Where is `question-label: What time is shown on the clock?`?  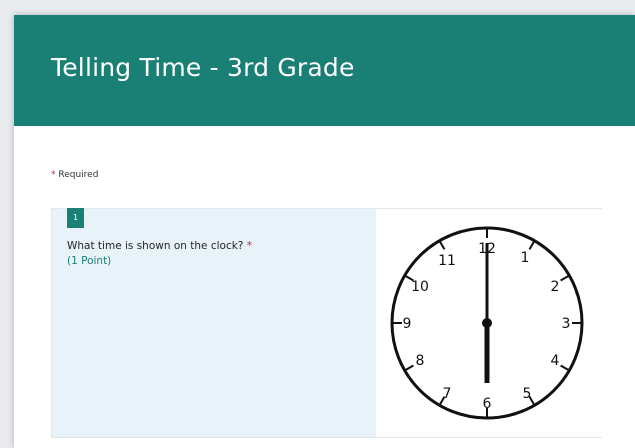
question-label: What time is shown on the clock? is located at coordinates (155, 246).